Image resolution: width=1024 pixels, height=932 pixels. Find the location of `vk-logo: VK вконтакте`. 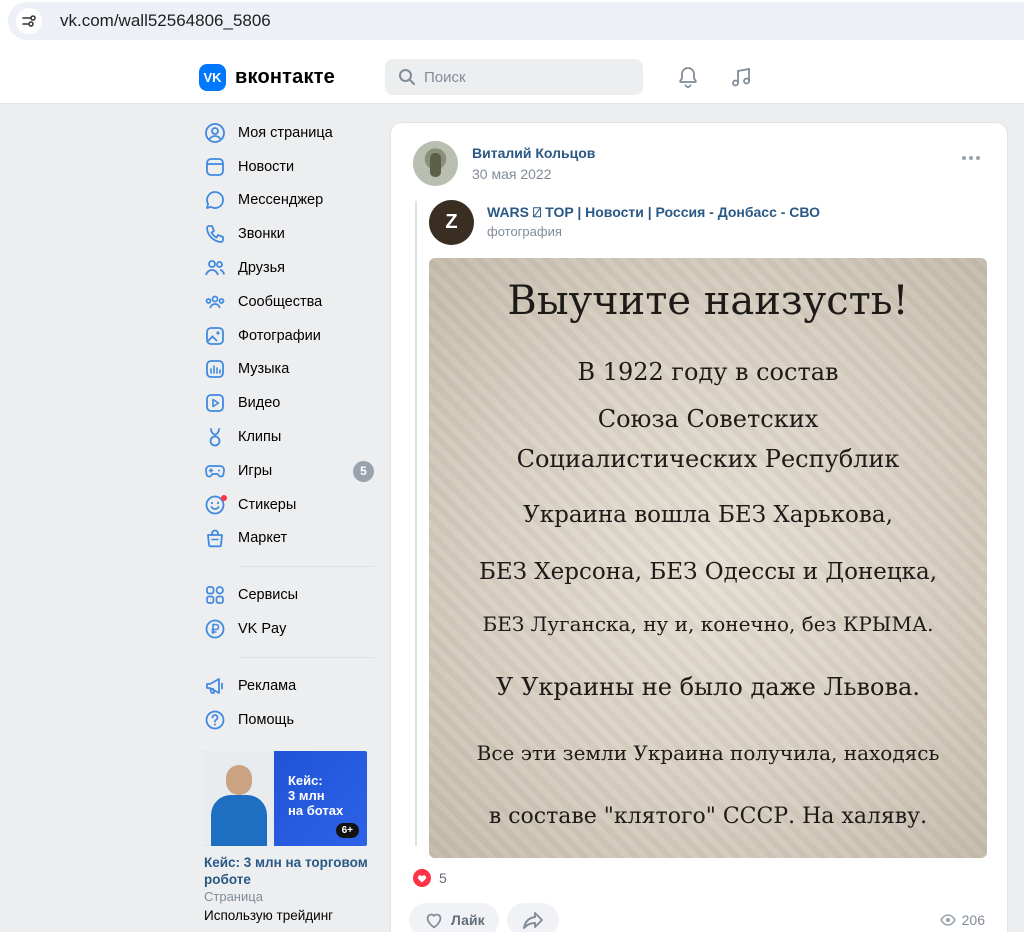

vk-logo: VK вконтакте is located at coordinates (267, 77).